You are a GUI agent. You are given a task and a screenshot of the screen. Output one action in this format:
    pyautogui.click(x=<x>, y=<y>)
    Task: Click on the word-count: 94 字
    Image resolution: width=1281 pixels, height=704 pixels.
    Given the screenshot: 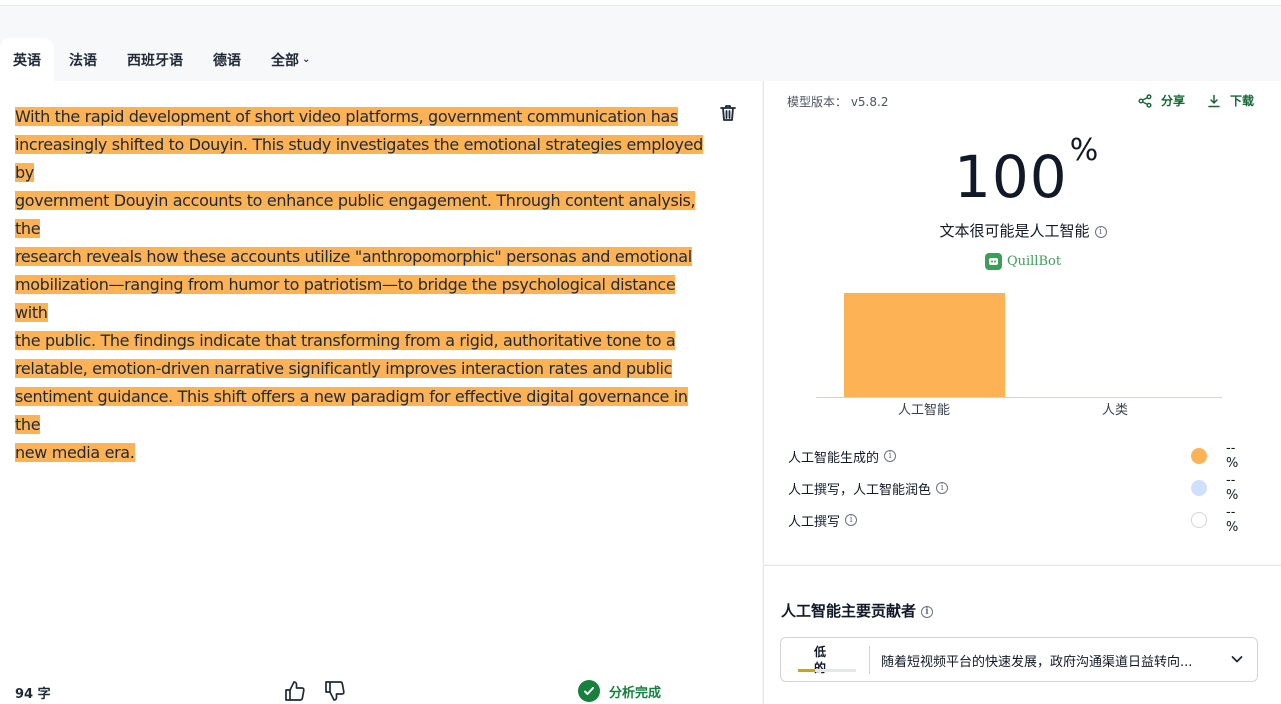 What is the action you would take?
    pyautogui.click(x=33, y=694)
    